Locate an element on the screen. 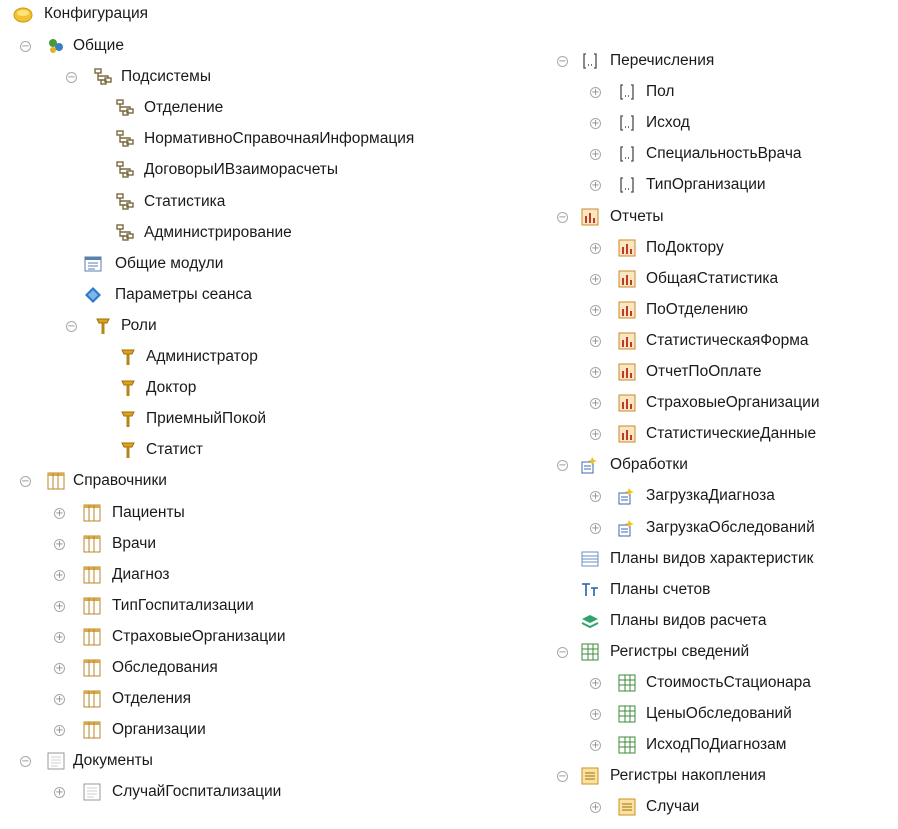  accumulation-register-icon is located at coordinates (627, 807).